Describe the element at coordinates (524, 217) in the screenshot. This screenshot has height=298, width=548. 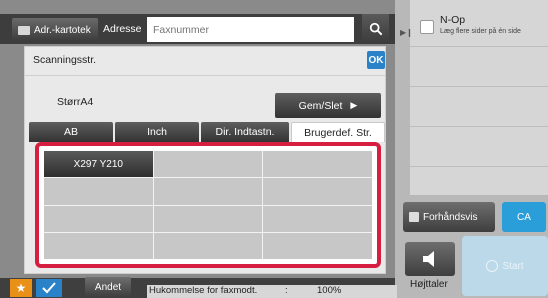
I see `clear-all-button: CA` at that location.